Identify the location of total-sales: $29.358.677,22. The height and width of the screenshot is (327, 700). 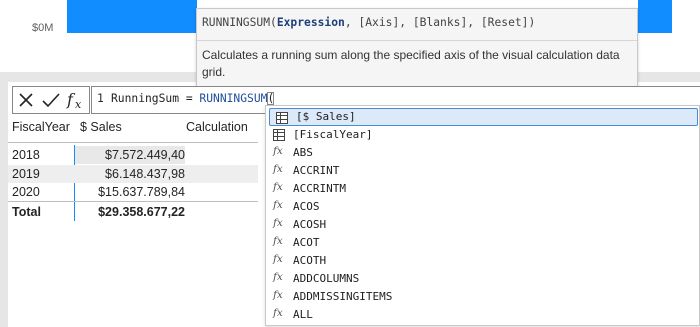
(141, 212).